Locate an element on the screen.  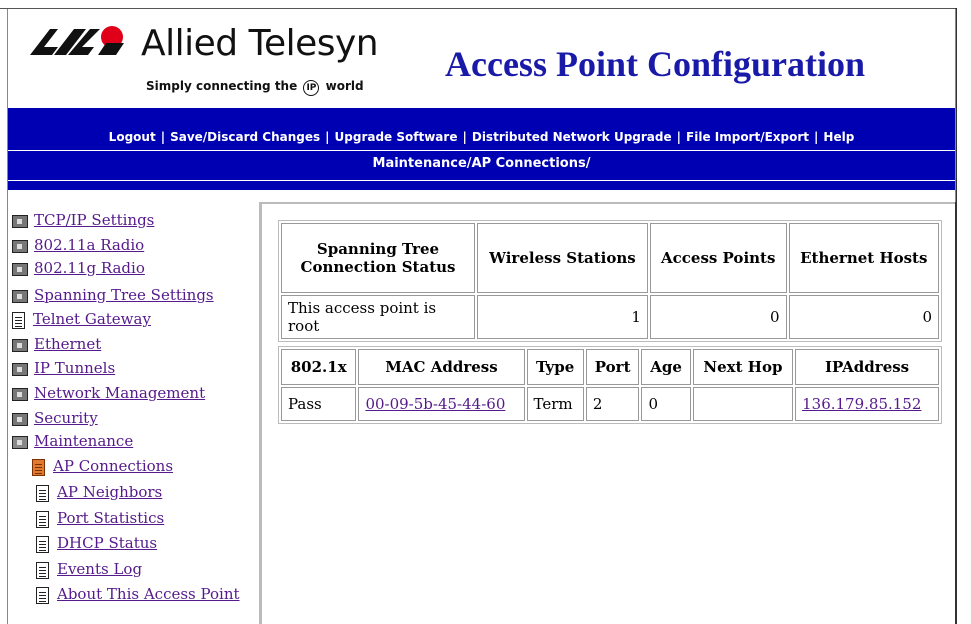
sidebar-item-events-log: Events Log is located at coordinates (89, 571).